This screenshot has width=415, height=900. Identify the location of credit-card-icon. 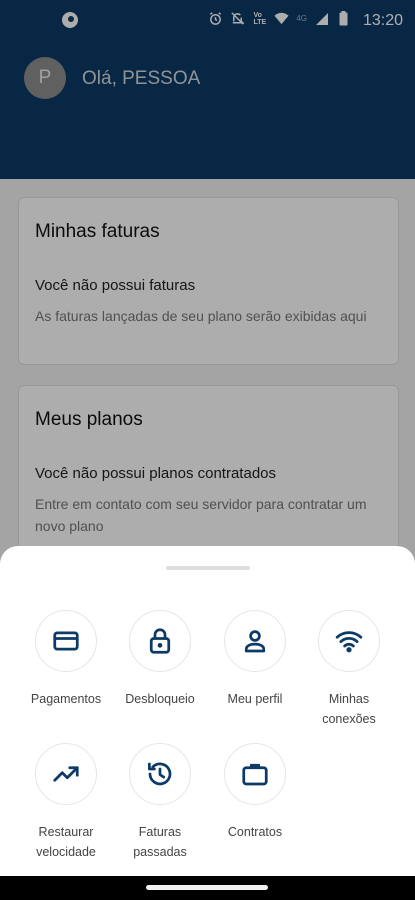
(66, 641).